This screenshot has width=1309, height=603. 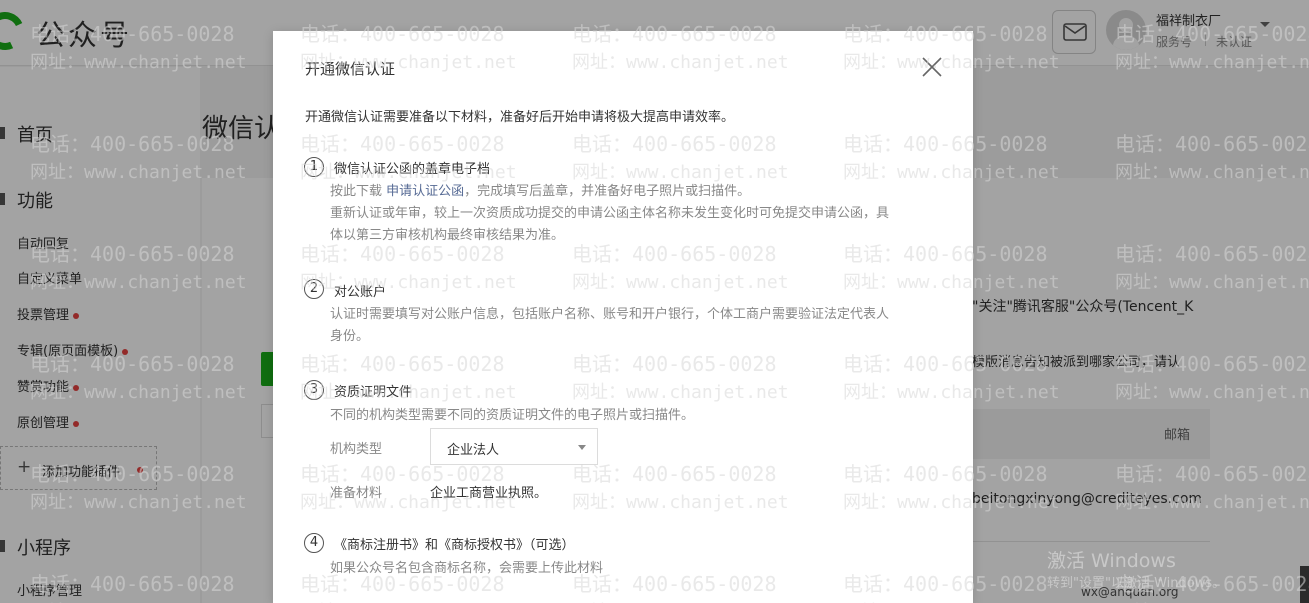 I want to click on org-type-select: 企业法人, so click(x=514, y=446).